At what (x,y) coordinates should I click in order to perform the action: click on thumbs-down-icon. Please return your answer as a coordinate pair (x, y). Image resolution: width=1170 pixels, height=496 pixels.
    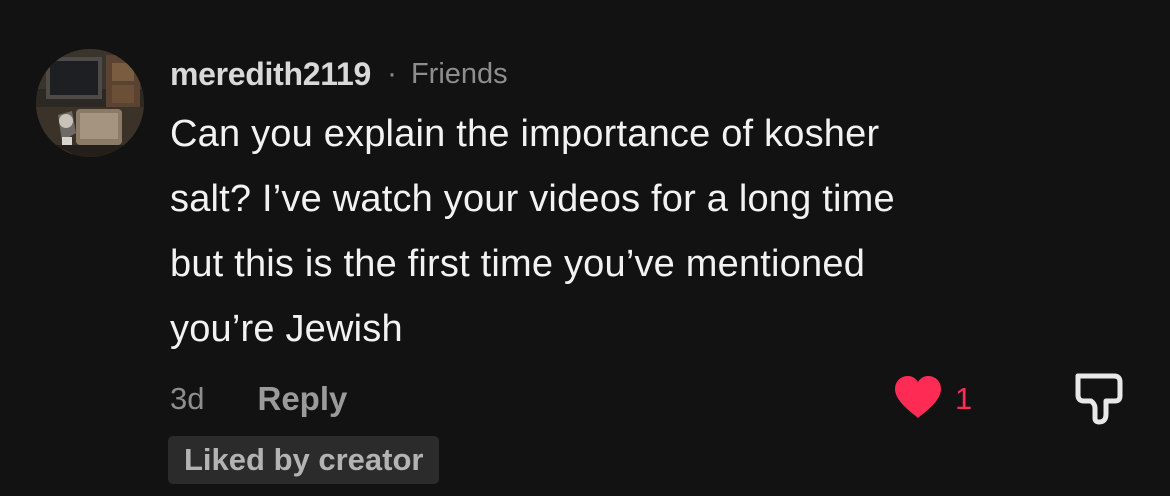
    Looking at the image, I should click on (1099, 401).